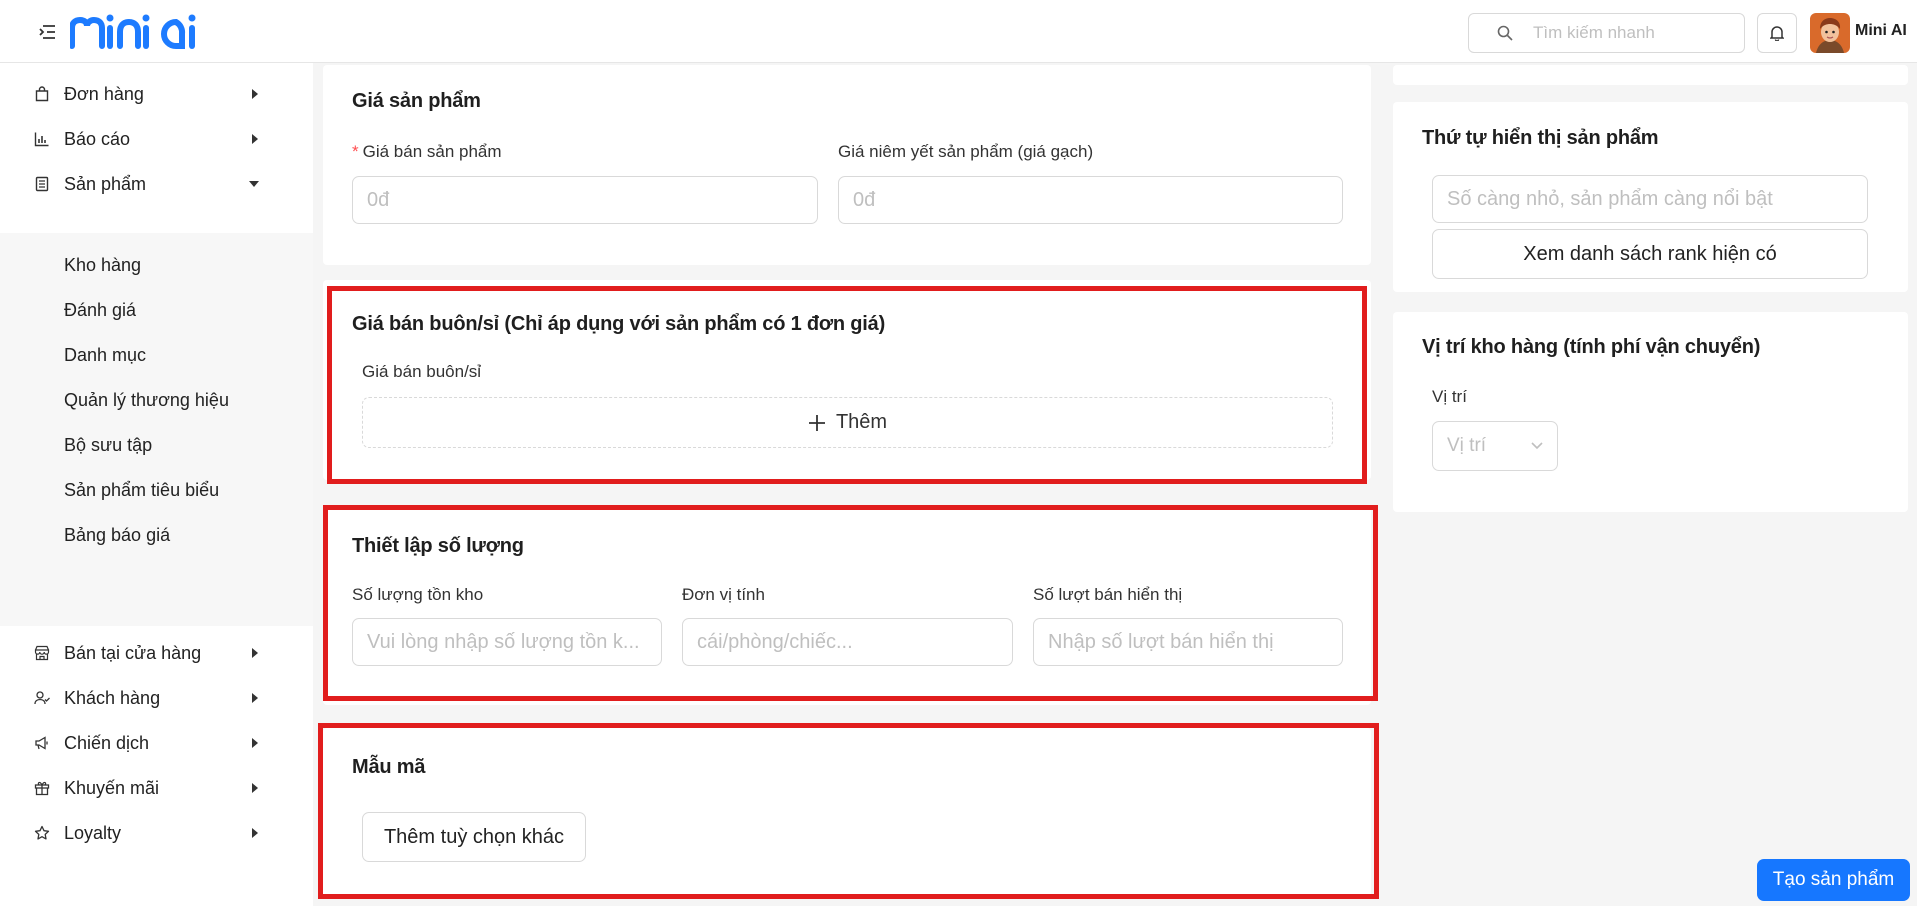 The width and height of the screenshot is (1917, 906). What do you see at coordinates (41, 743) in the screenshot?
I see `megaphone-icon` at bounding box center [41, 743].